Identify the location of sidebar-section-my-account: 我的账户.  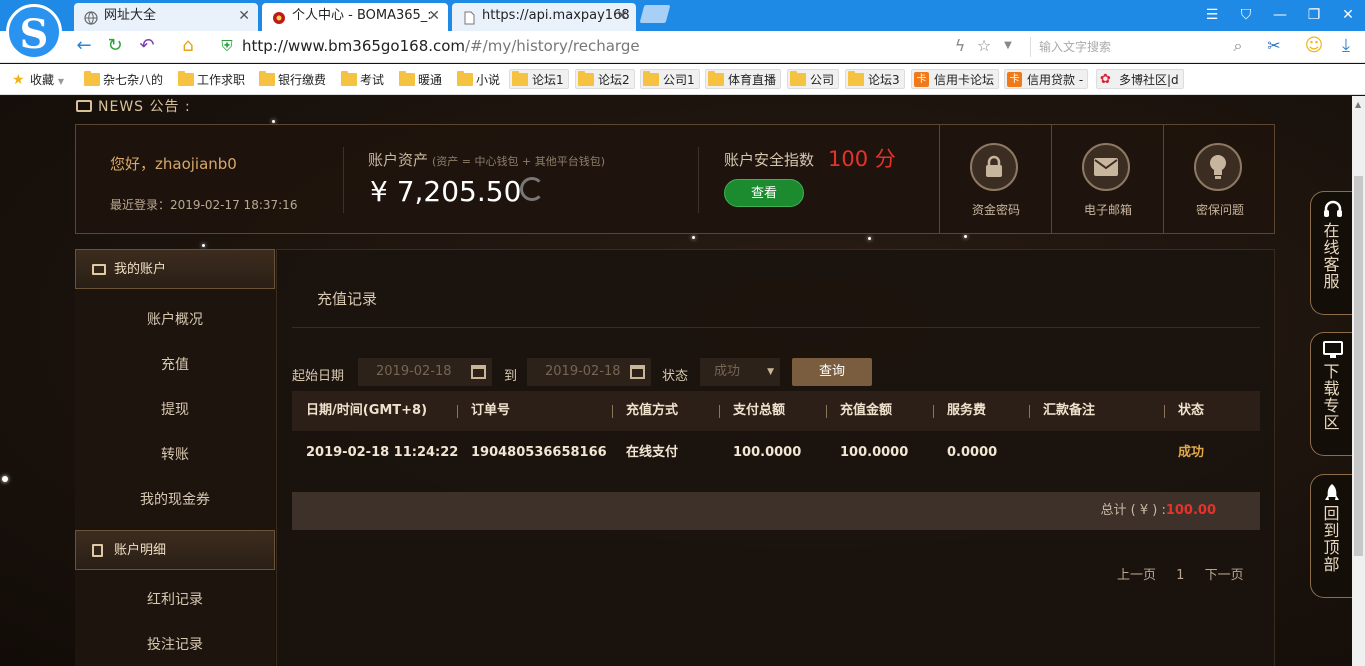
(175, 269).